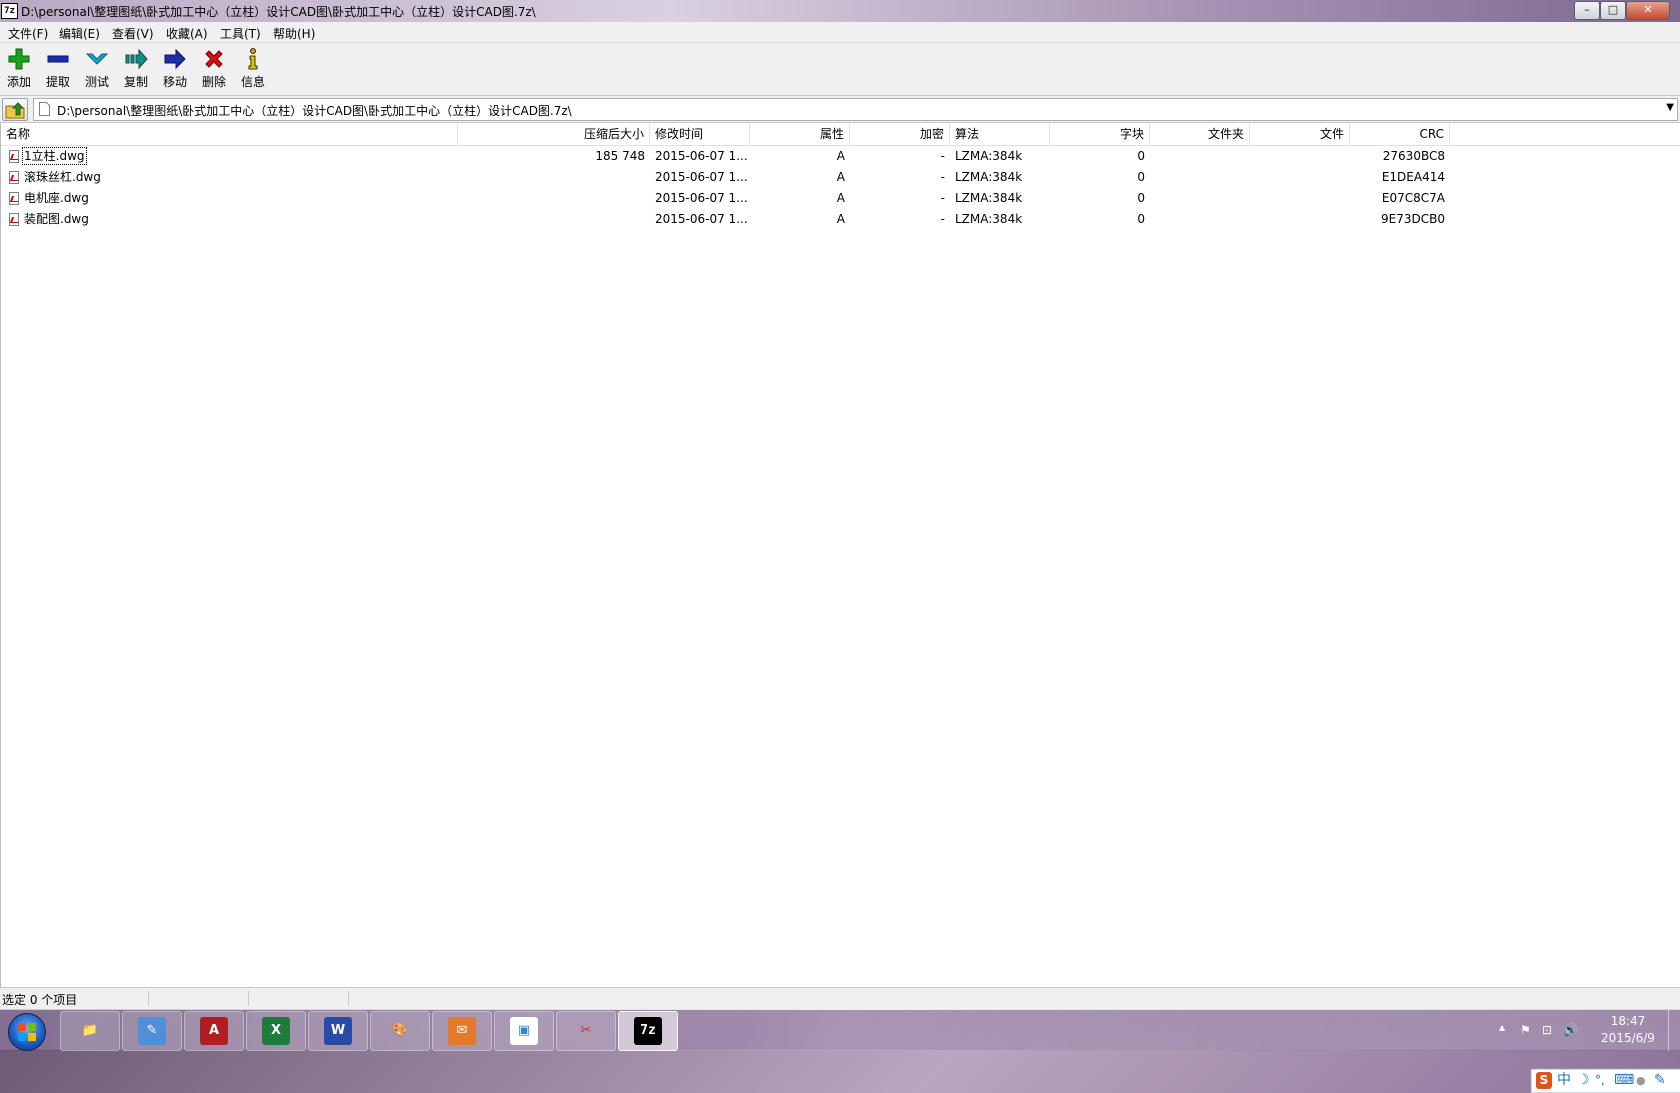 This screenshot has width=1680, height=1093. Describe the element at coordinates (56, 219) in the screenshot. I see `file-name: 装配图.dwg` at that location.